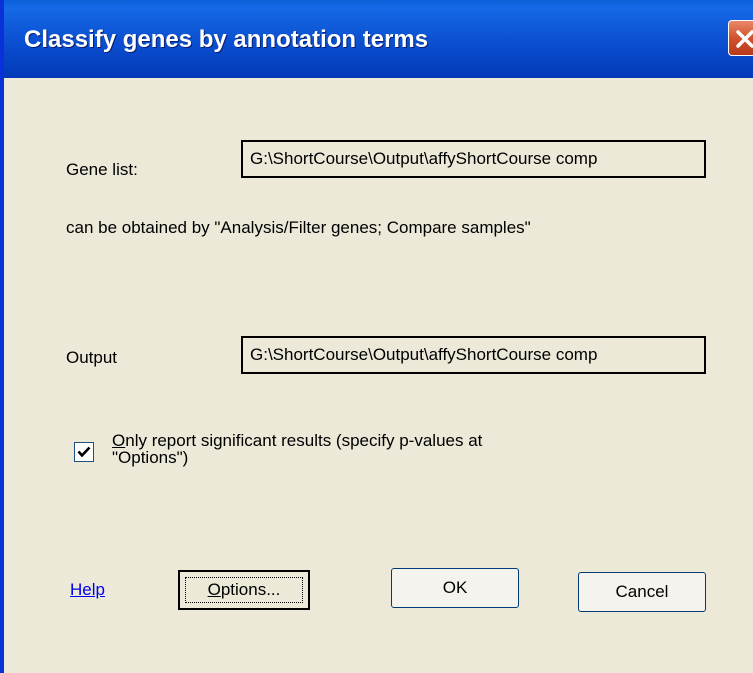 The height and width of the screenshot is (673, 753). What do you see at coordinates (455, 588) in the screenshot?
I see `ok-button: OK` at bounding box center [455, 588].